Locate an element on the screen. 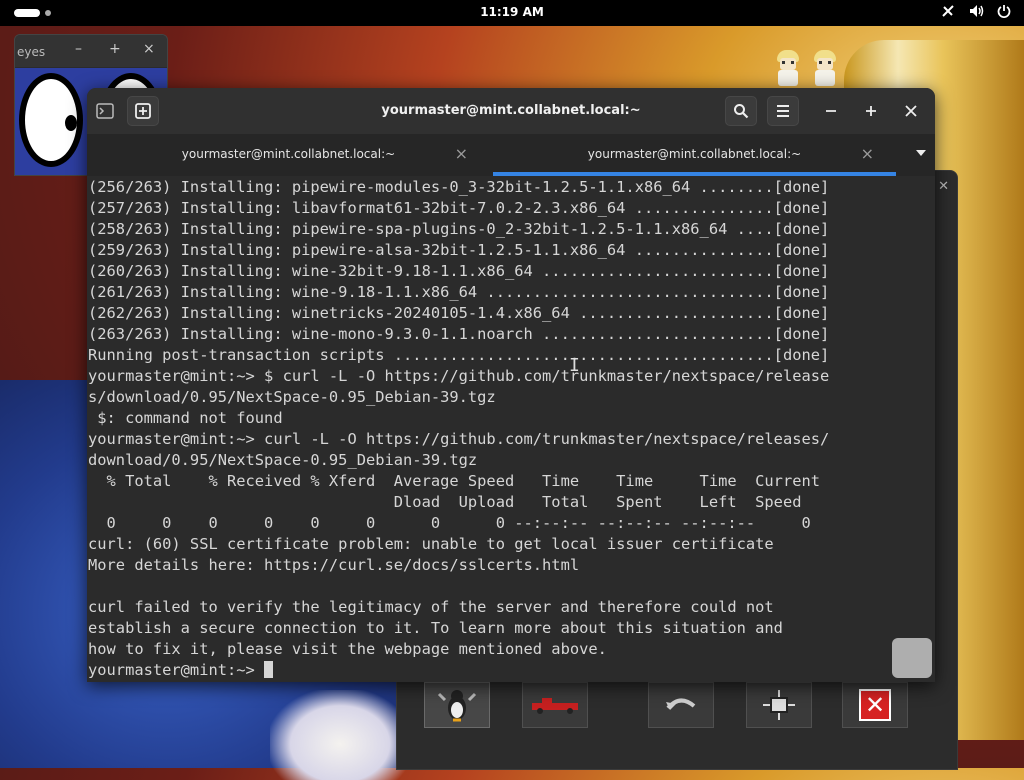 The width and height of the screenshot is (1024, 780). hamburger-menu-icon is located at coordinates (783, 111).